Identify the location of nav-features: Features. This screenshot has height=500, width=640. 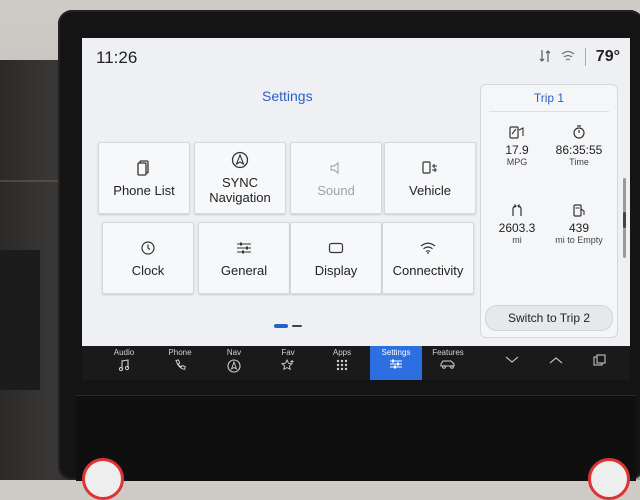
(448, 363).